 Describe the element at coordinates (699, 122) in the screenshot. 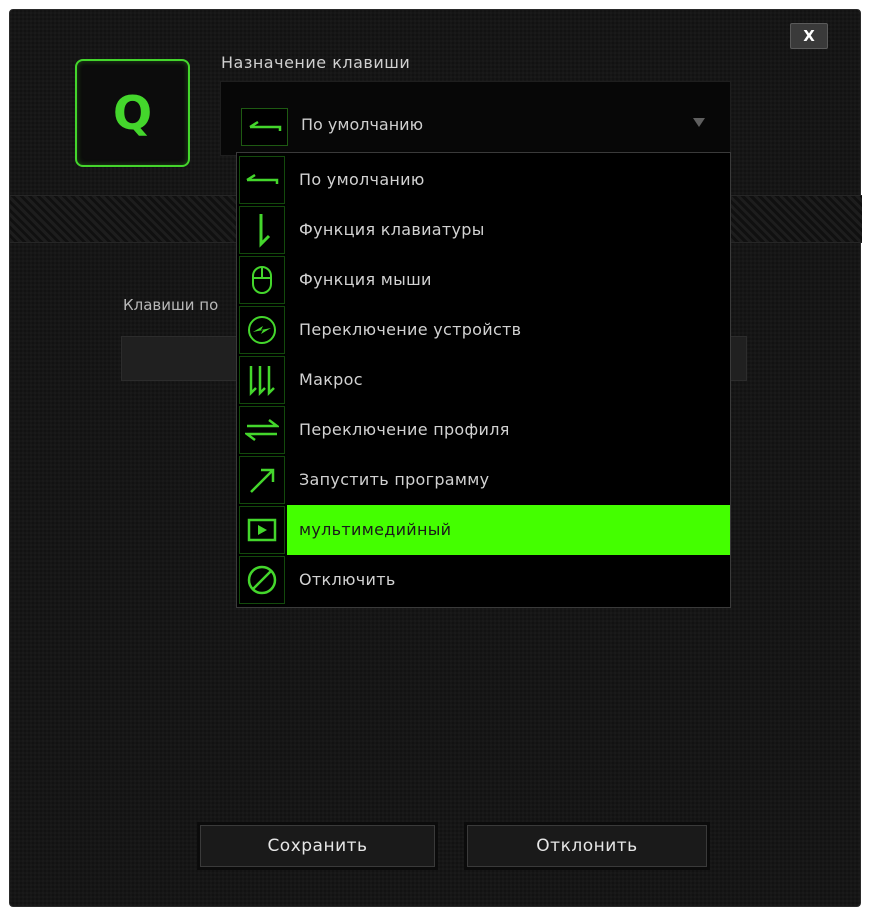

I see `chevron-down-icon` at that location.